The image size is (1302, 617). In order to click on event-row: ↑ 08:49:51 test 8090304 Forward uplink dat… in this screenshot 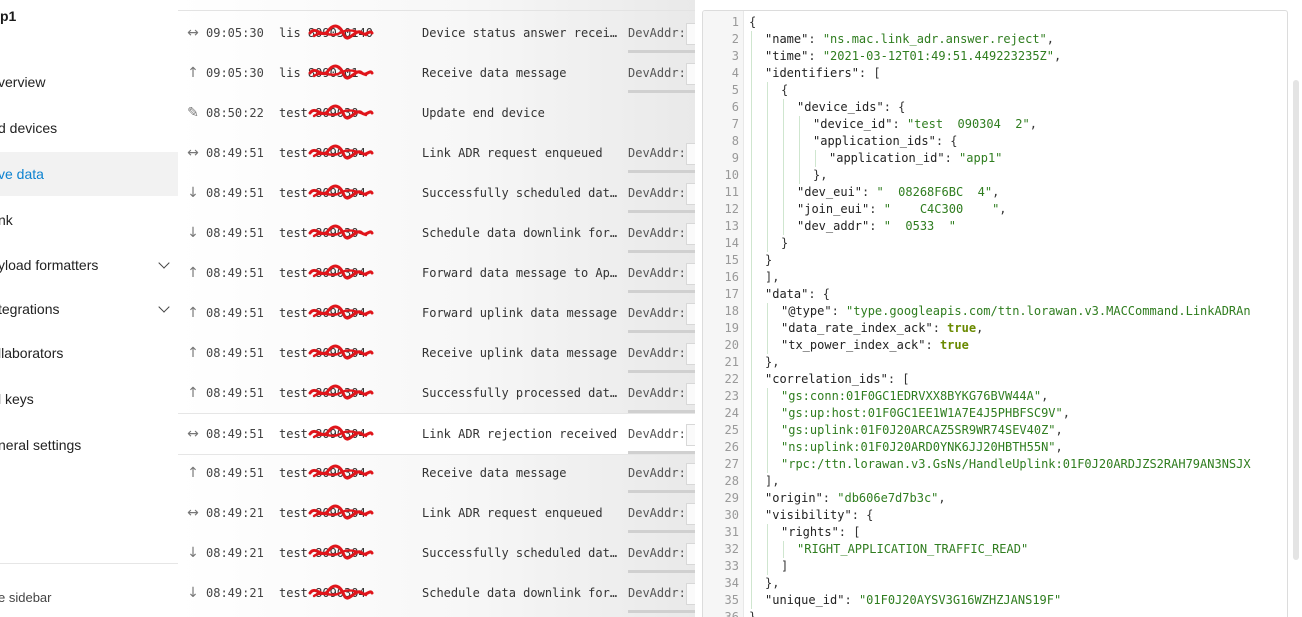, I will do `click(436, 313)`.